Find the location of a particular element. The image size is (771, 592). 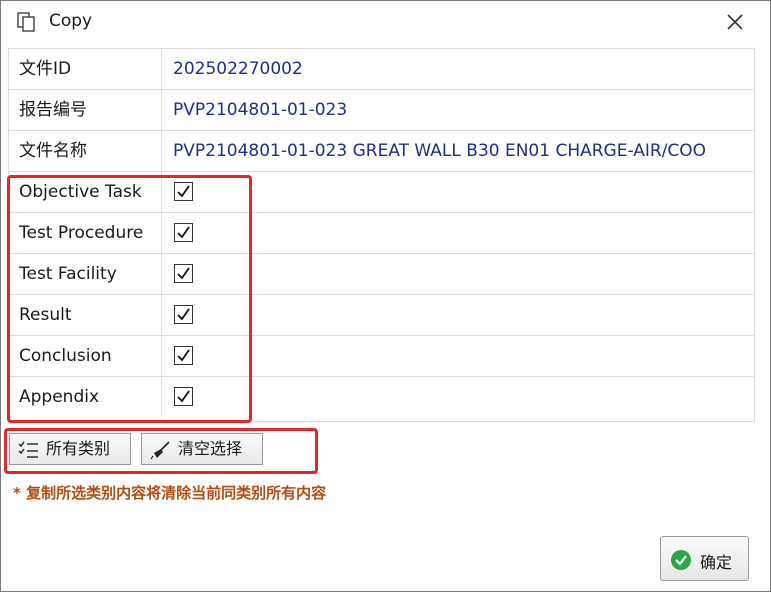

category-label: Result is located at coordinates (85, 315).